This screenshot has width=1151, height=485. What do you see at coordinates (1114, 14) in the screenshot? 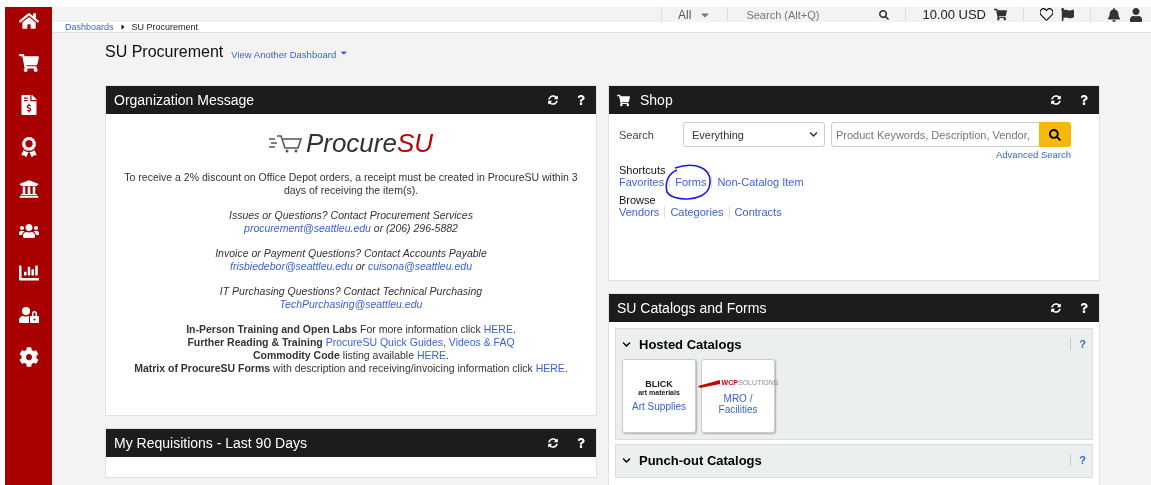
I see `bell-icon` at bounding box center [1114, 14].